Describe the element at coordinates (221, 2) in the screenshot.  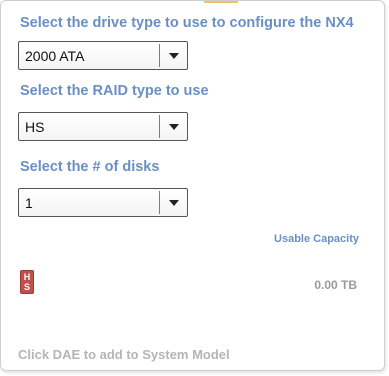
I see `tab-accent` at that location.